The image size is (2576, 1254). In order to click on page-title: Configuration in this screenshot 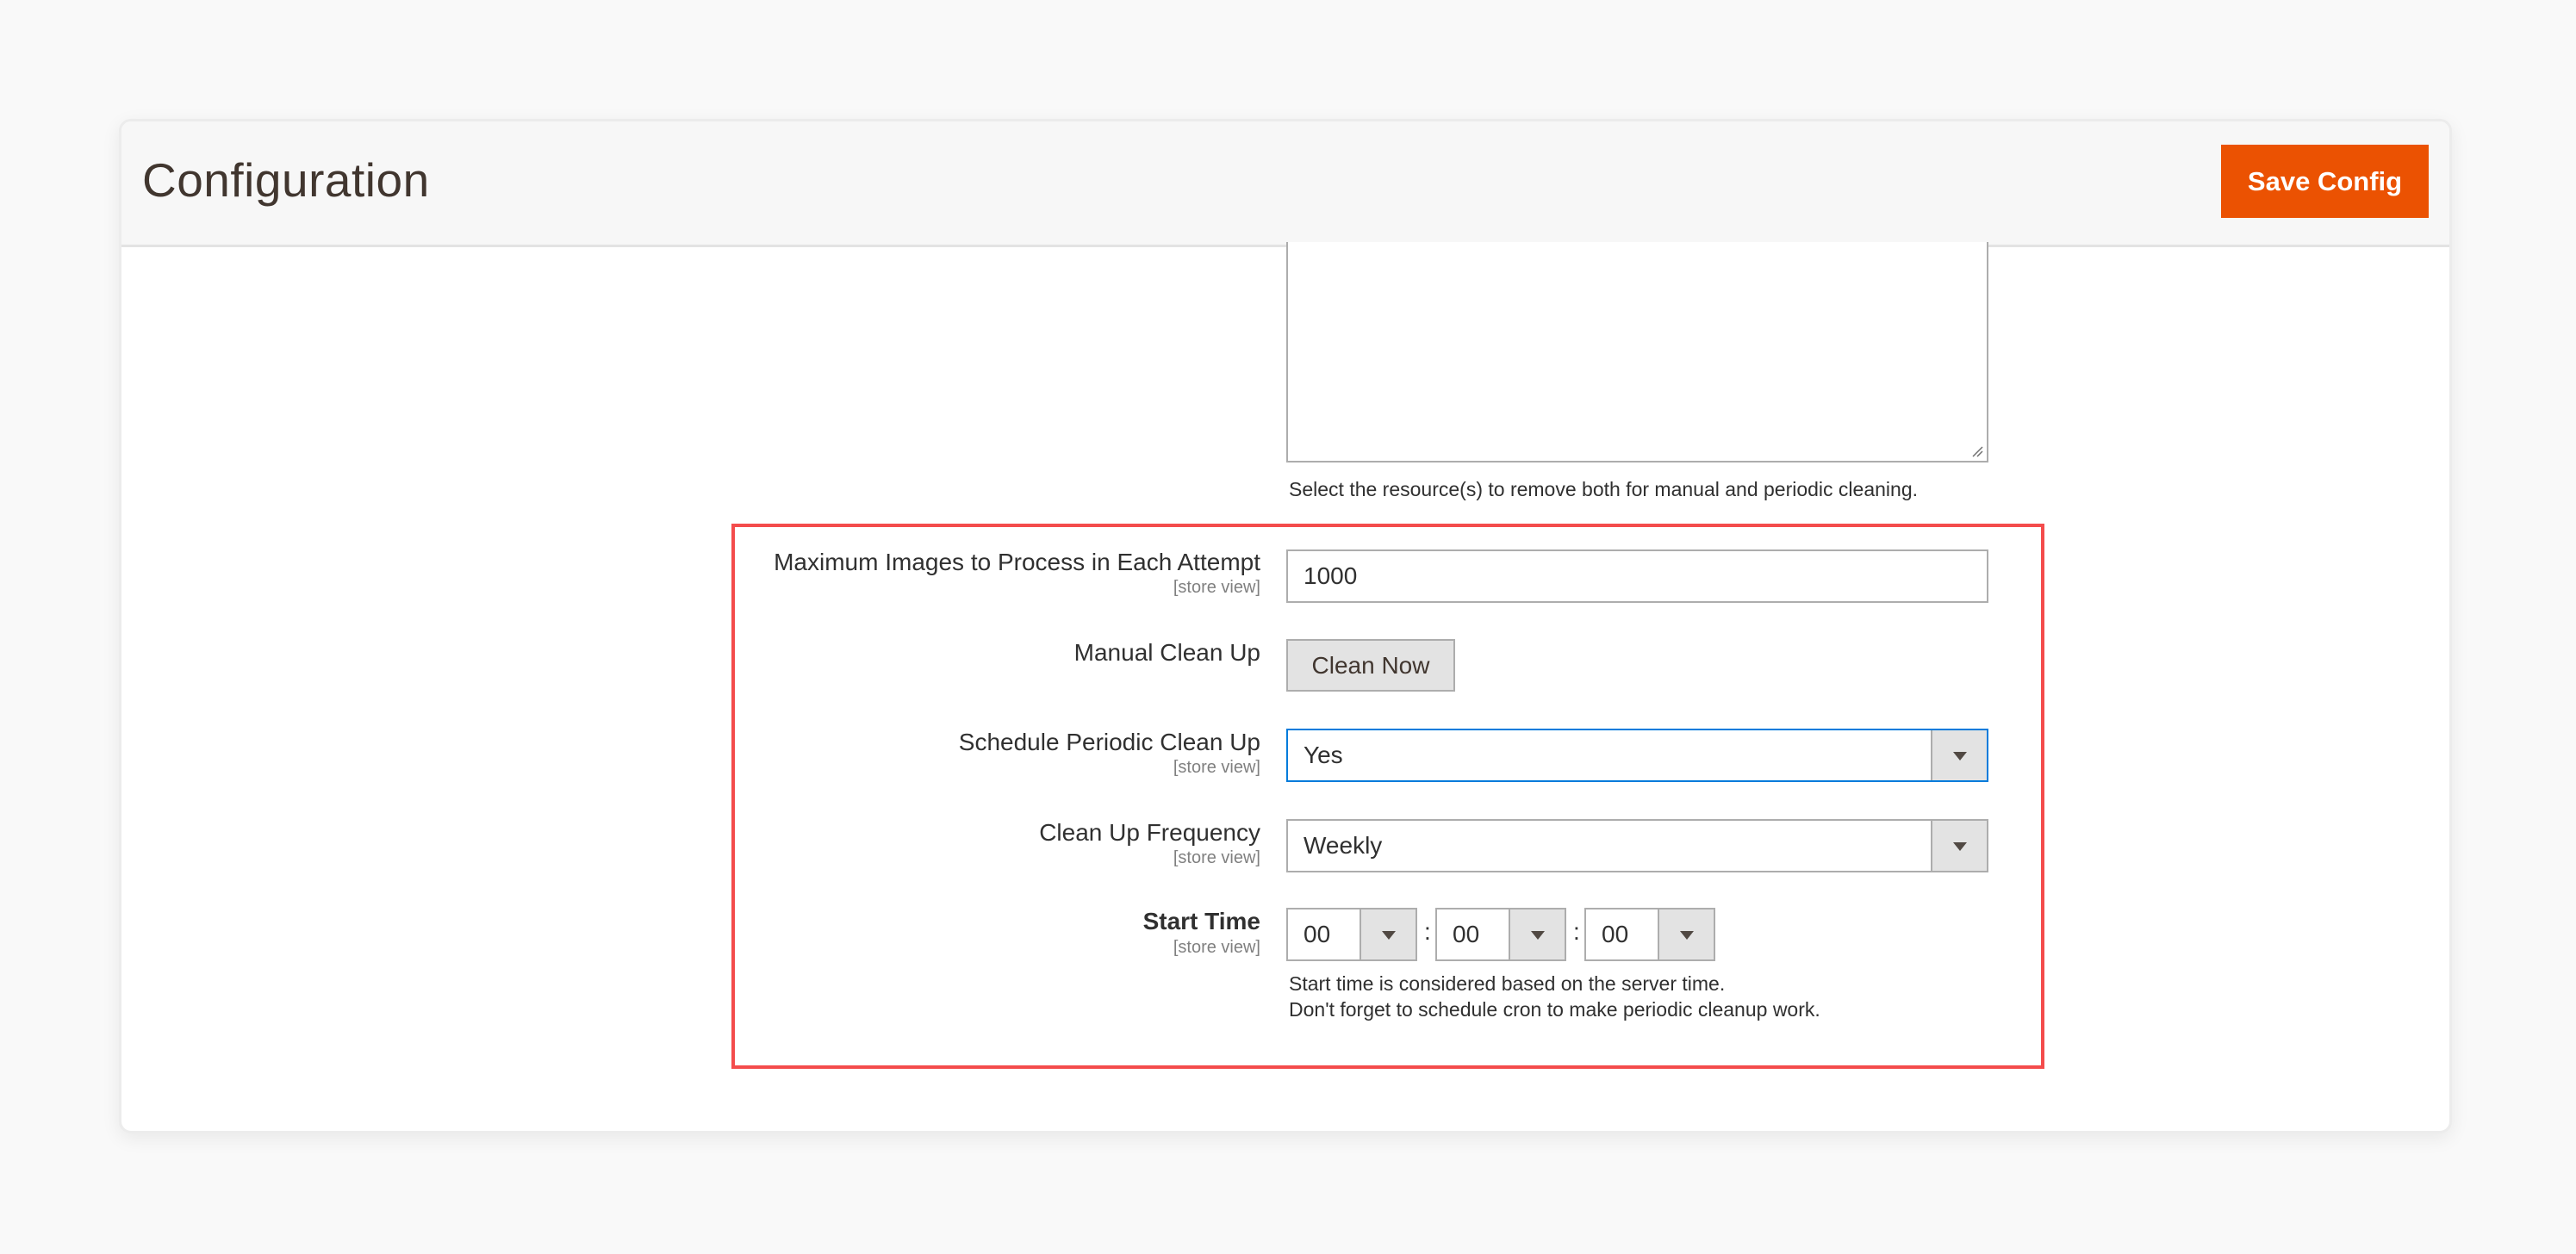, I will do `click(286, 180)`.